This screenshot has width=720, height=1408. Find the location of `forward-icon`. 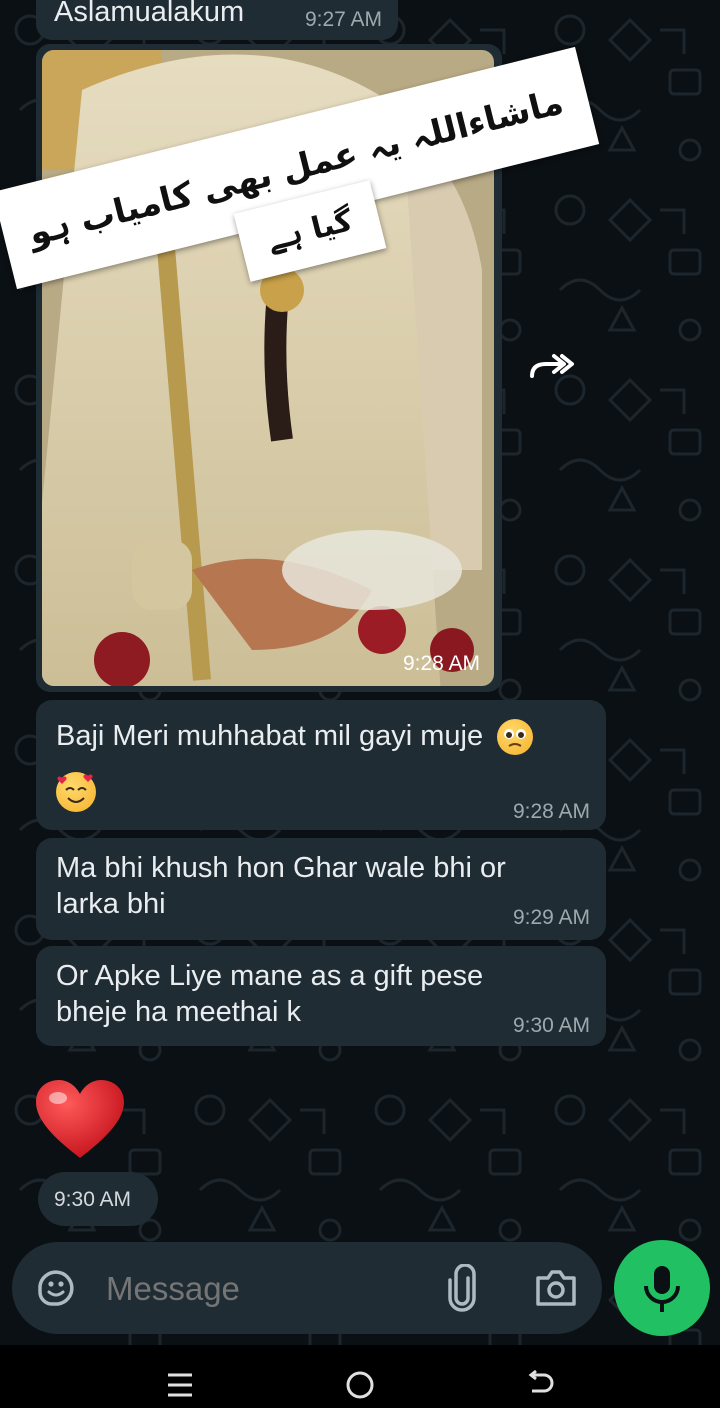

forward-icon is located at coordinates (552, 366).